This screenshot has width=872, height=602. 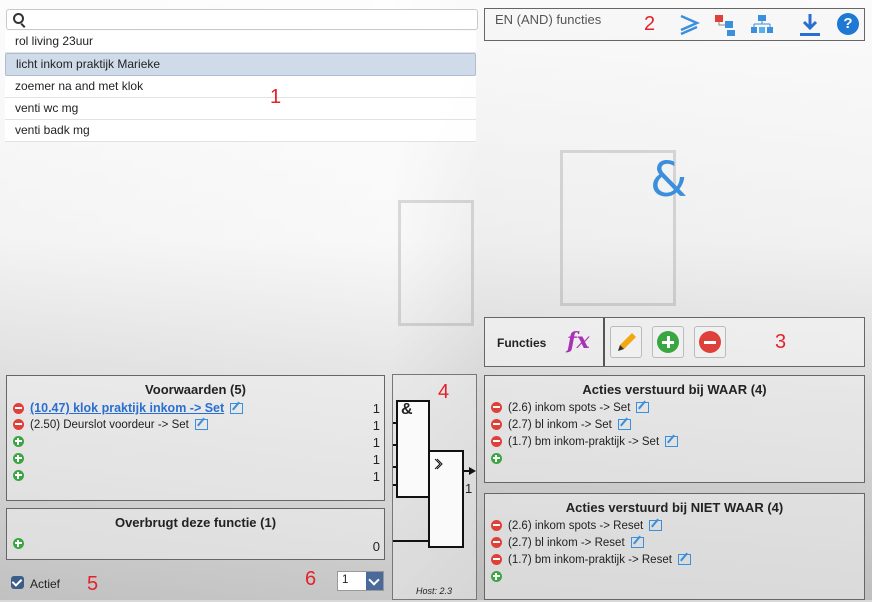 I want to click on condition-link: (10.47) klok praktijk inkom -> Set, so click(x=127, y=408).